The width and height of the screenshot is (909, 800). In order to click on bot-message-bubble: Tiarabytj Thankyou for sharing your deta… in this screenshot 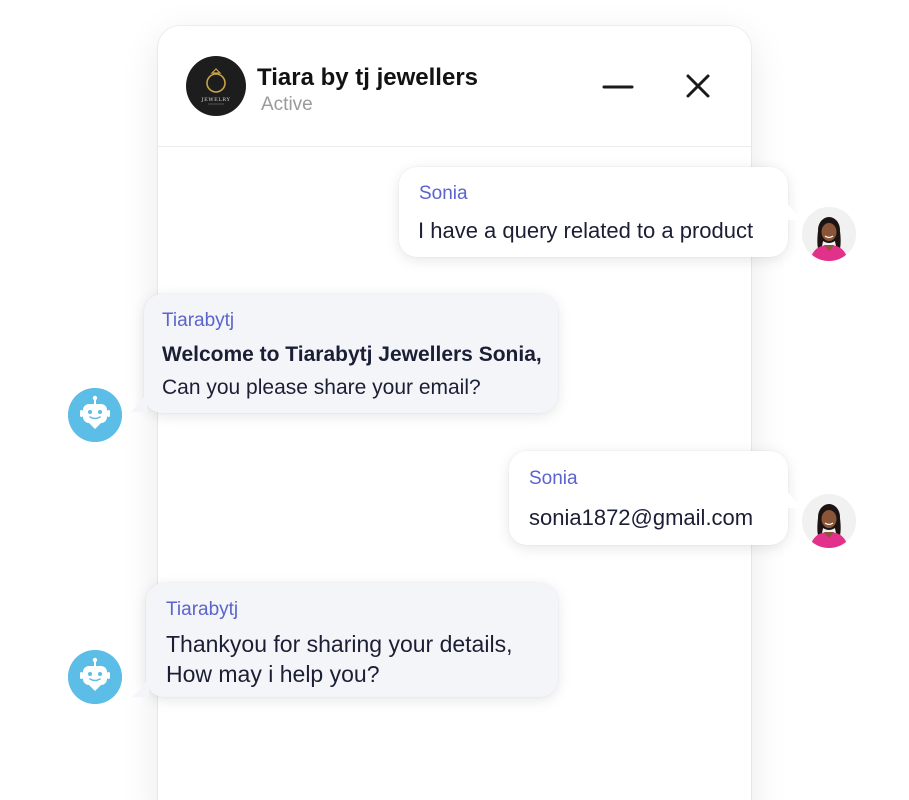, I will do `click(352, 640)`.